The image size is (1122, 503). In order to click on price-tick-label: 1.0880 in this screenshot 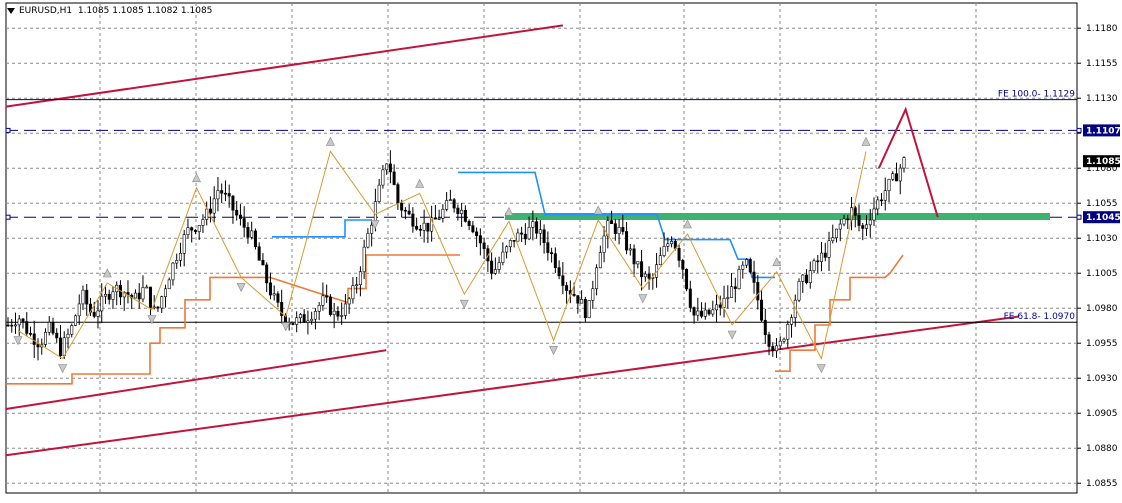, I will do `click(1102, 449)`.